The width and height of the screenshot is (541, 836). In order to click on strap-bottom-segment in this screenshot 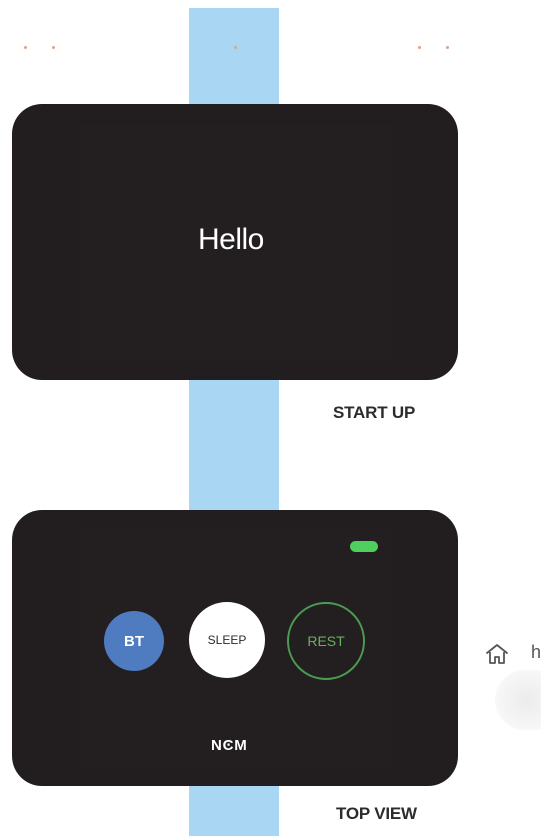, I will do `click(234, 811)`.